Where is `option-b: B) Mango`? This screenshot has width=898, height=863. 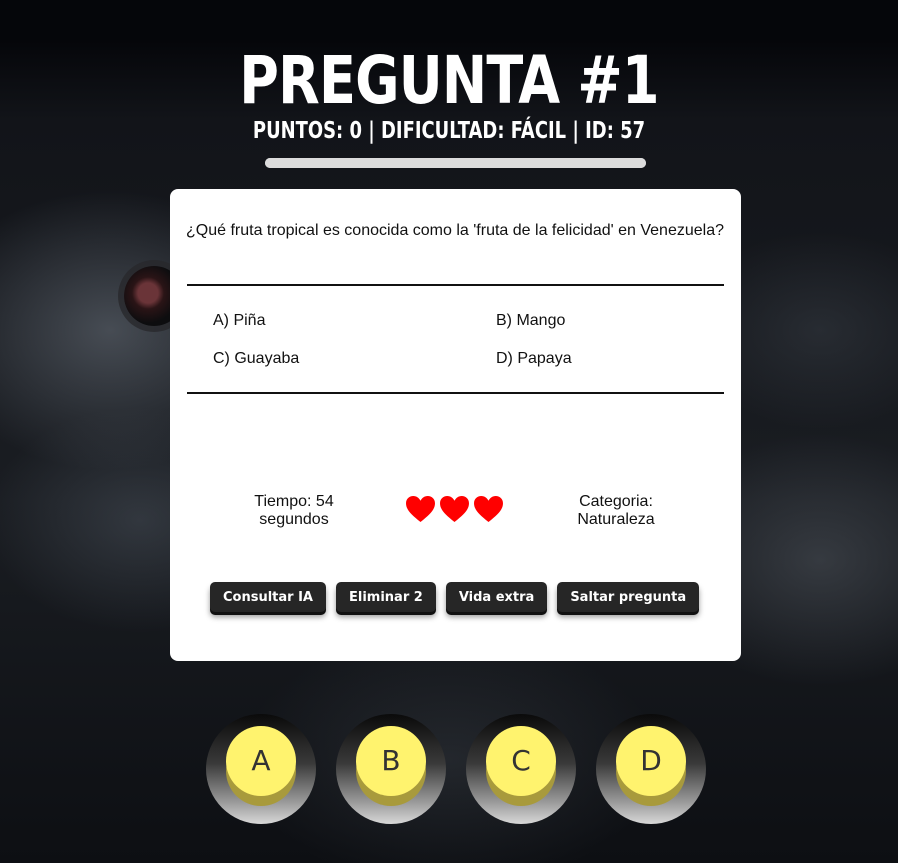 option-b: B) Mango is located at coordinates (530, 321).